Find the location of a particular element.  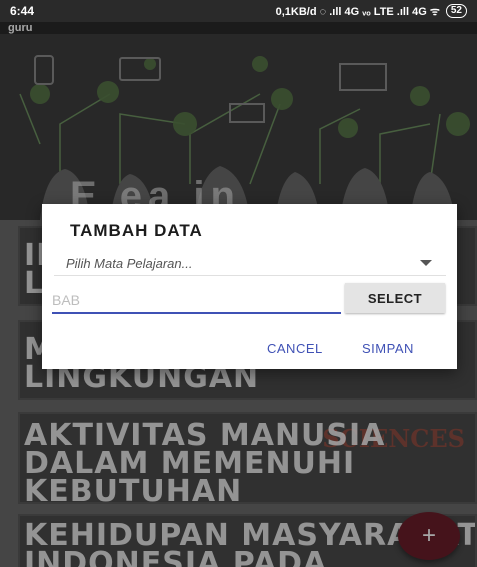

dialog-title: TAMBAH DATA is located at coordinates (136, 230).